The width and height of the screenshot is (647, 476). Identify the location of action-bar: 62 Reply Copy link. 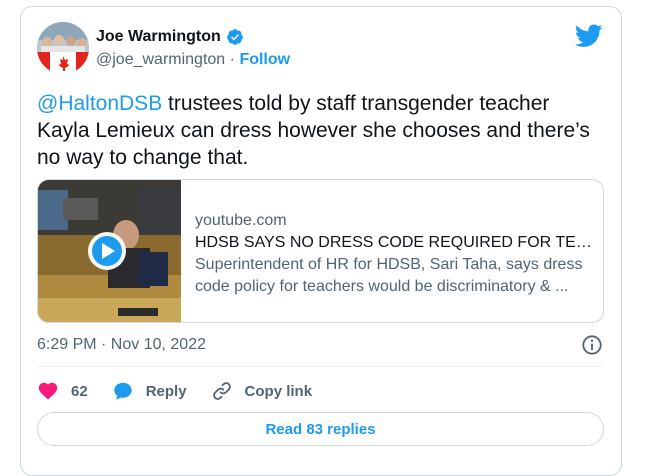
(186, 391).